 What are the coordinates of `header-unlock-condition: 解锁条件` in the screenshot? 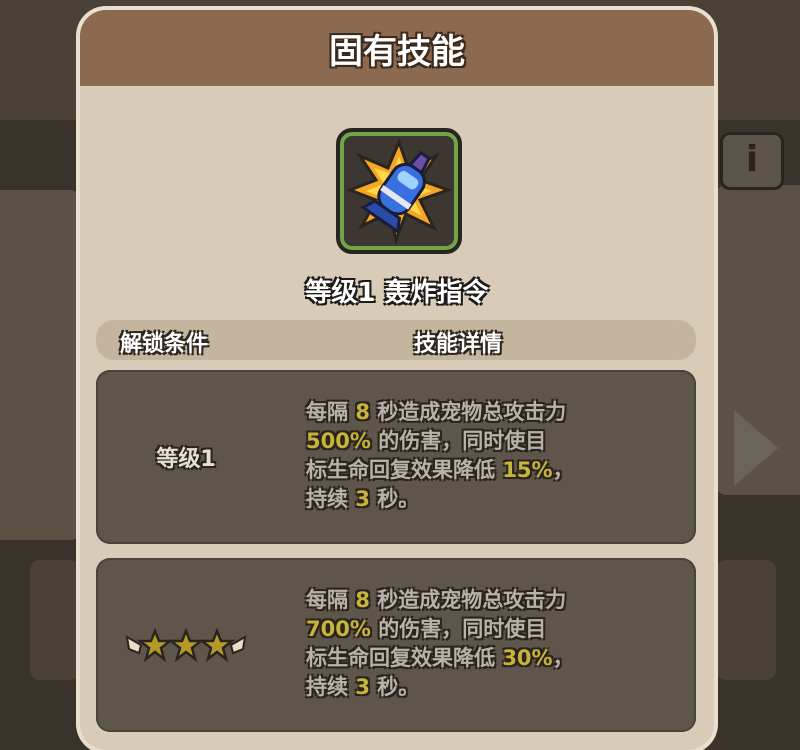 It's located at (164, 344).